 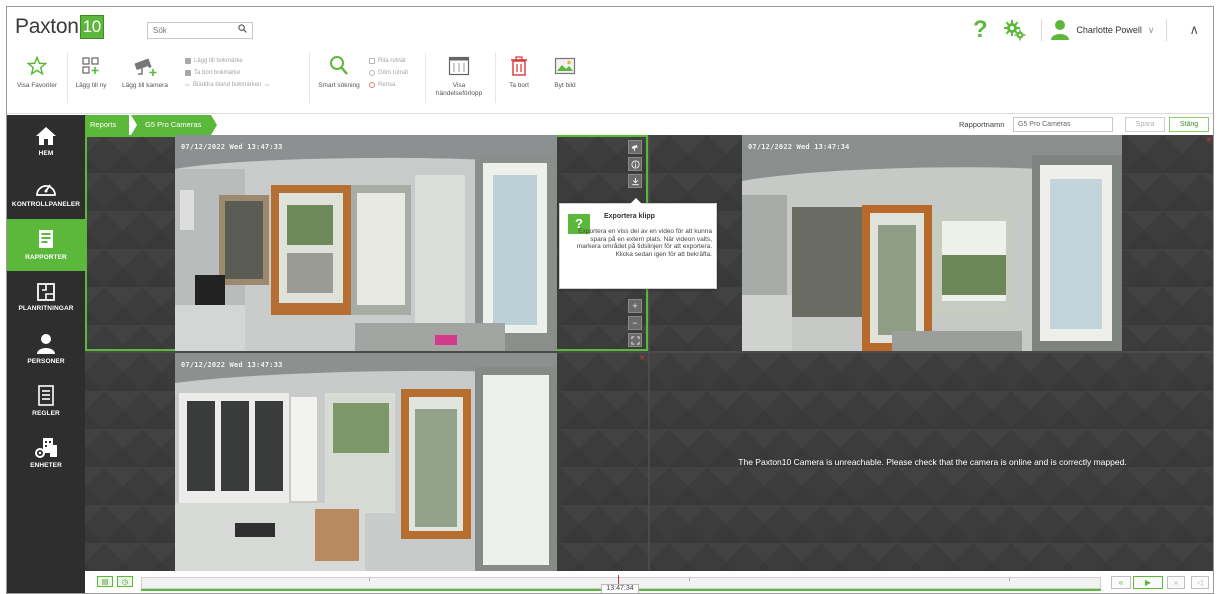 What do you see at coordinates (339, 66) in the screenshot?
I see `magnifier-icon` at bounding box center [339, 66].